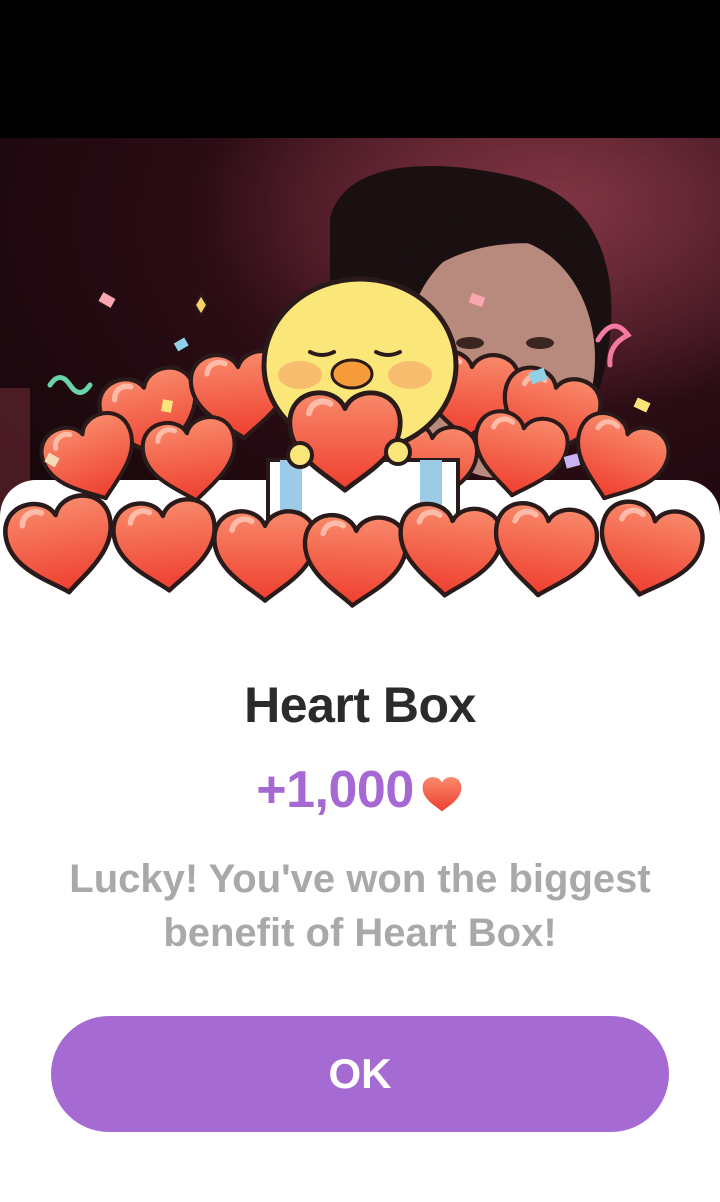 This screenshot has width=720, height=1202. Describe the element at coordinates (360, 69) in the screenshot. I see `status-bar` at that location.